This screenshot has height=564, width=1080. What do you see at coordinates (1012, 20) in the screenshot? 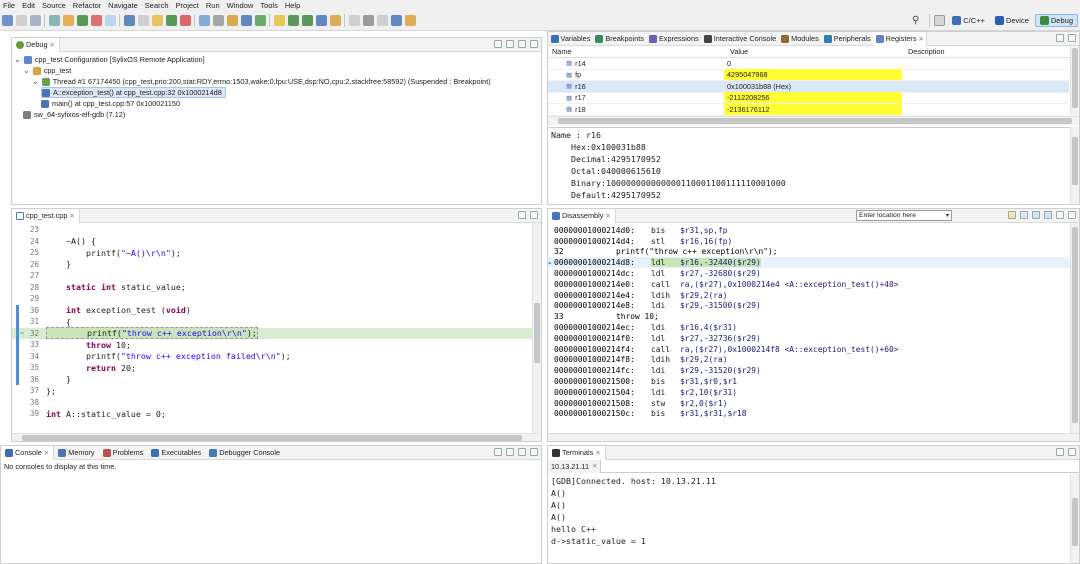
I see `perspective-device: Device` at bounding box center [1012, 20].